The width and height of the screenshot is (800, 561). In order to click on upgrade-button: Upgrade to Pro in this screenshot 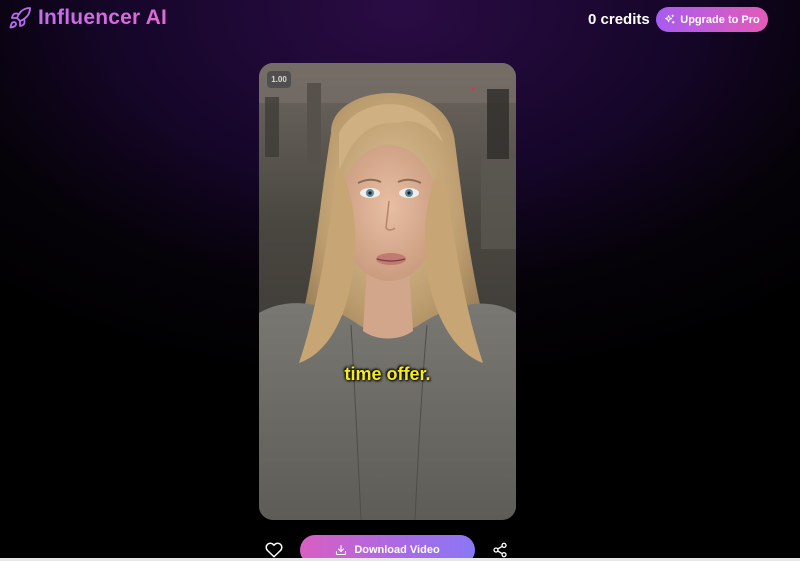, I will do `click(712, 19)`.